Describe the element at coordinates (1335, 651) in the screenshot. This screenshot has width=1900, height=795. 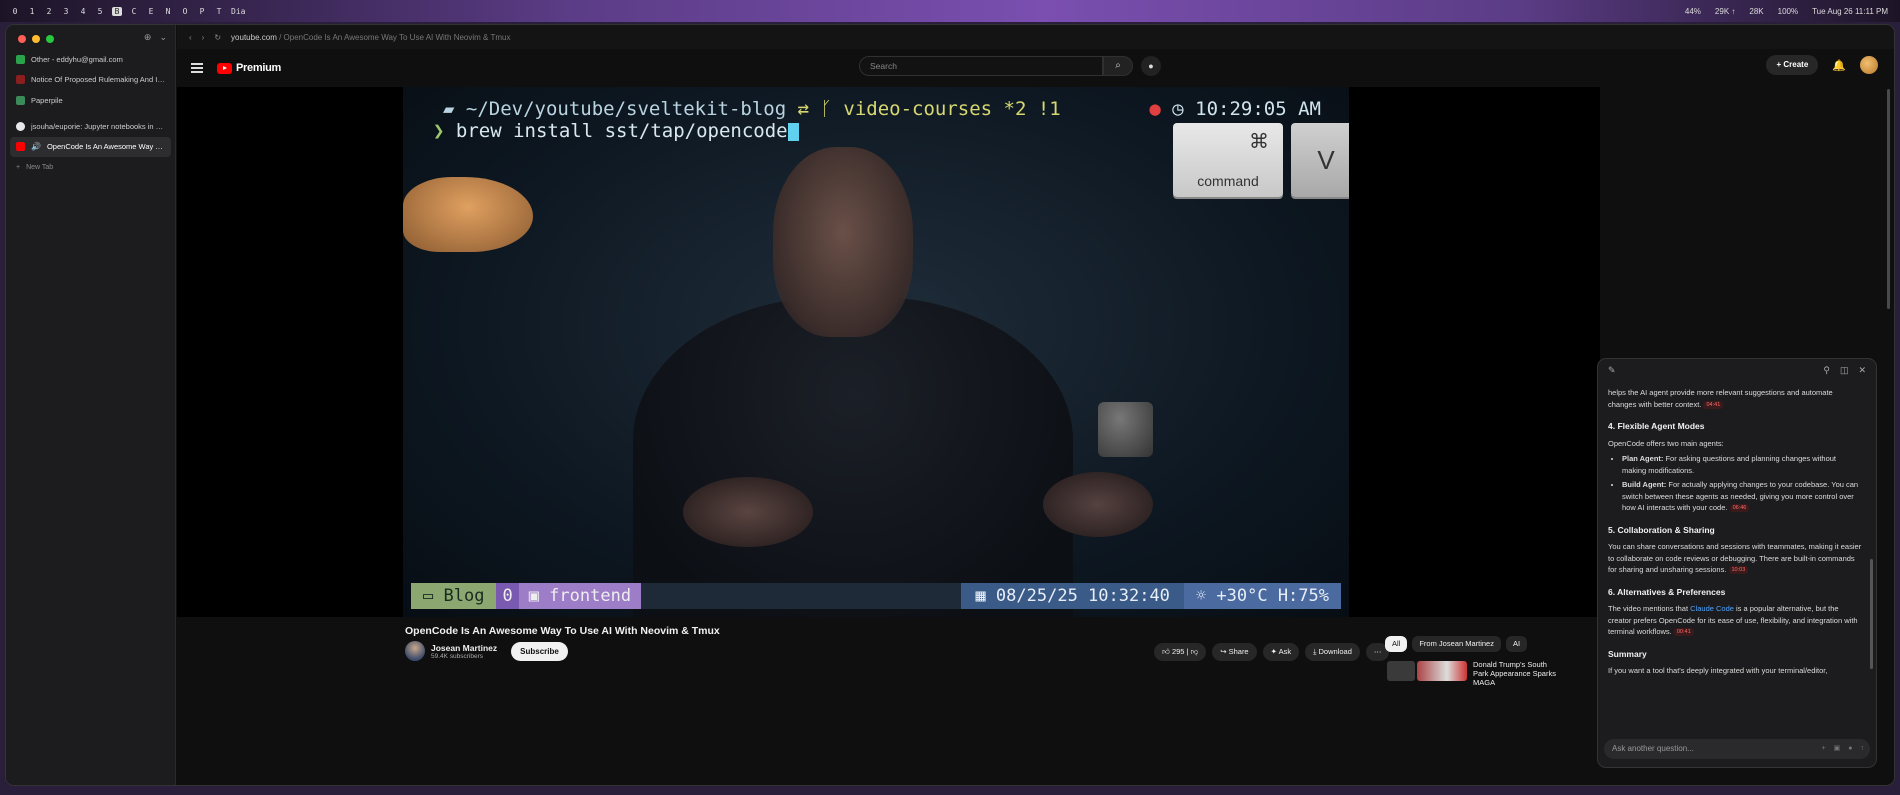
I see `download-label: Download` at that location.